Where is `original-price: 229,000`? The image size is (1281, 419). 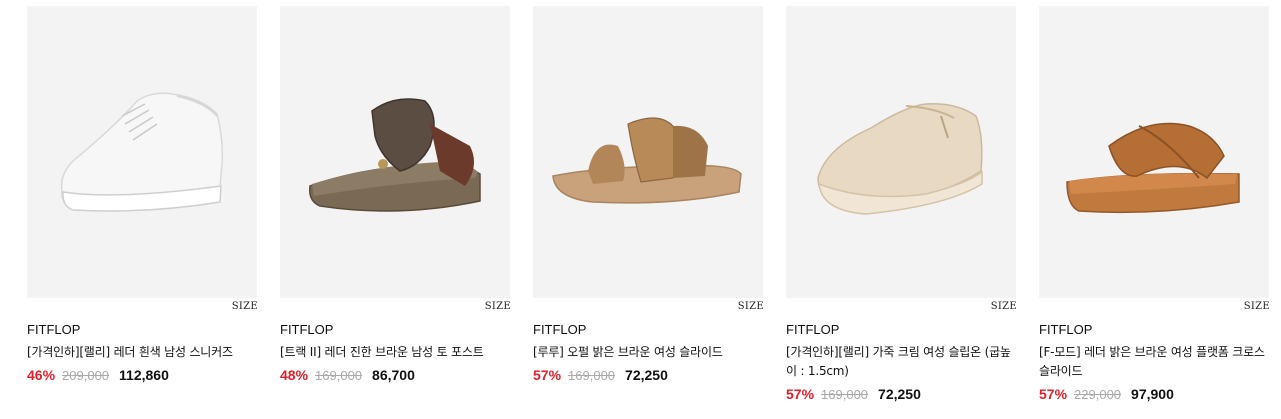 original-price: 229,000 is located at coordinates (1098, 394).